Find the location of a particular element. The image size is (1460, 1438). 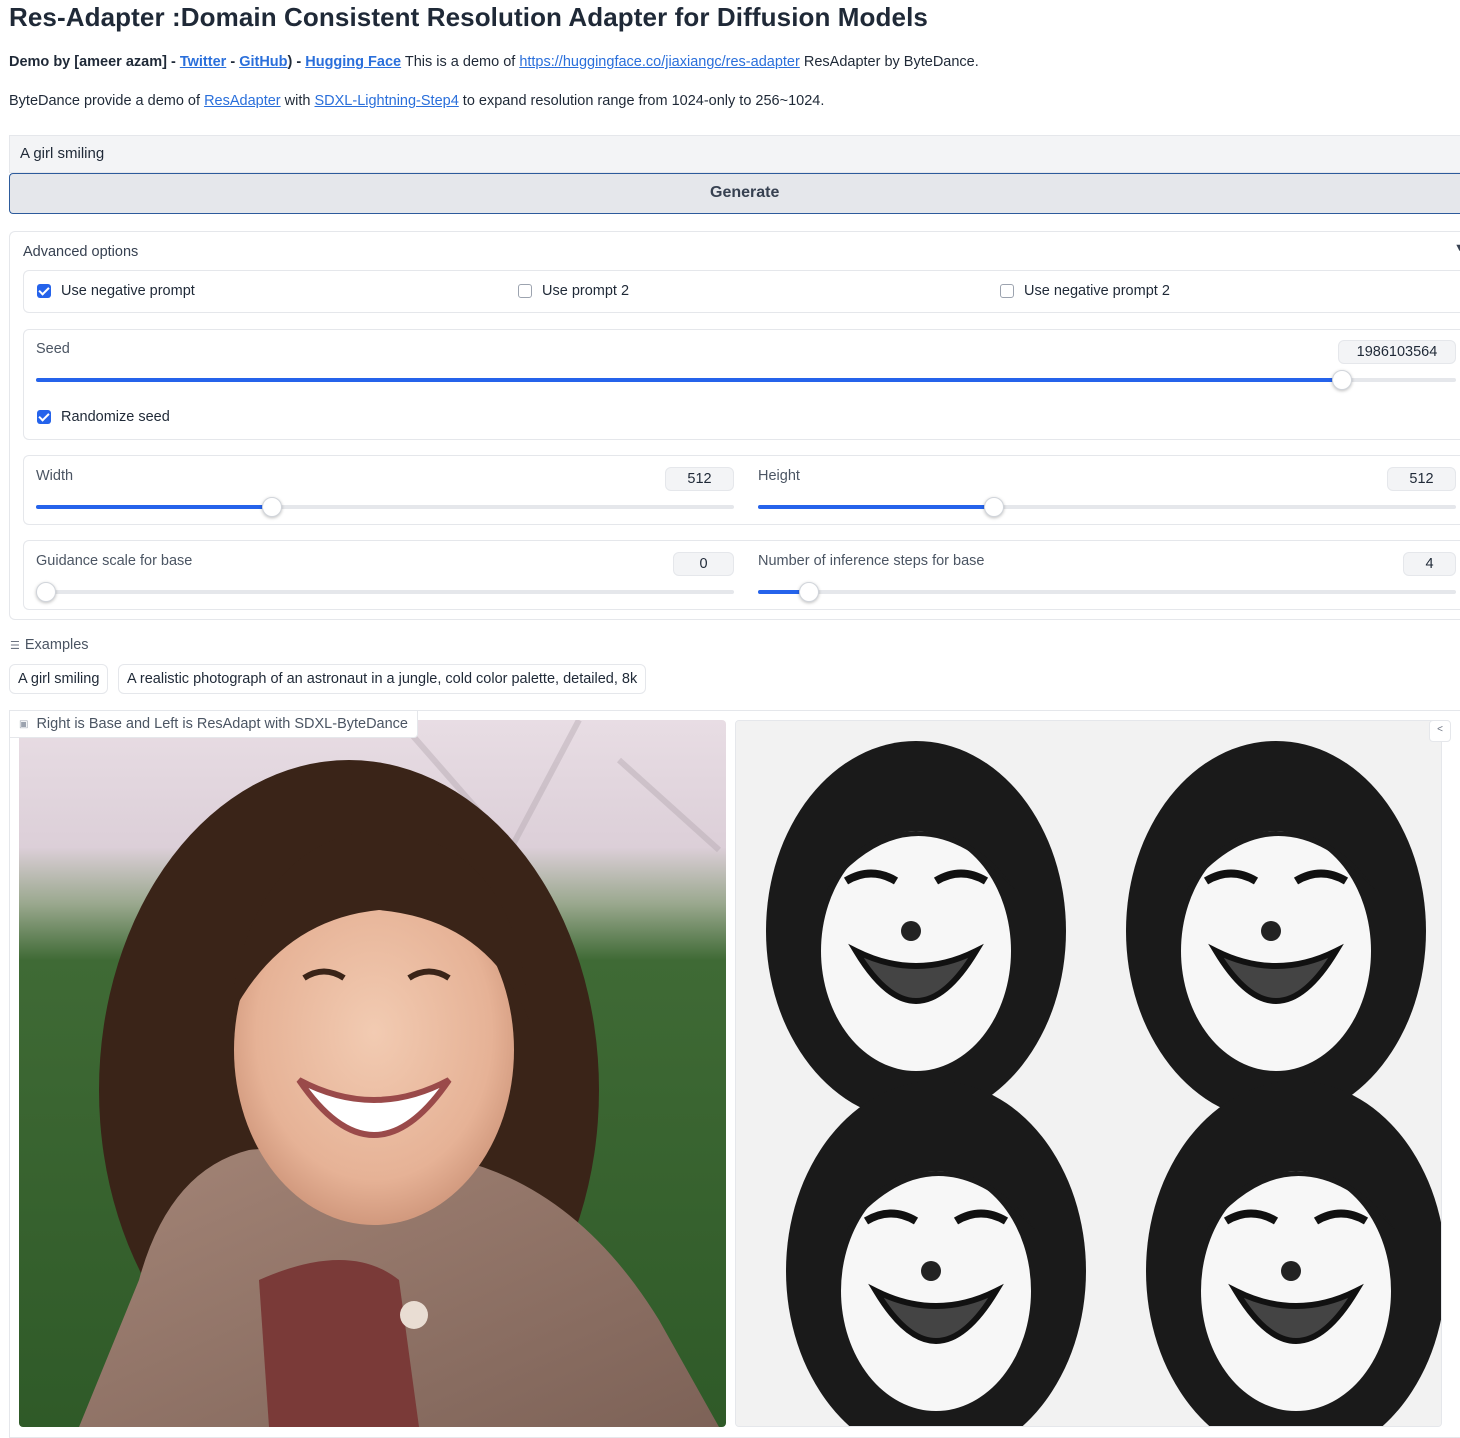

use-negative-prompt-2-checkbox: Use negative prompt 2 is located at coordinates (1085, 291).